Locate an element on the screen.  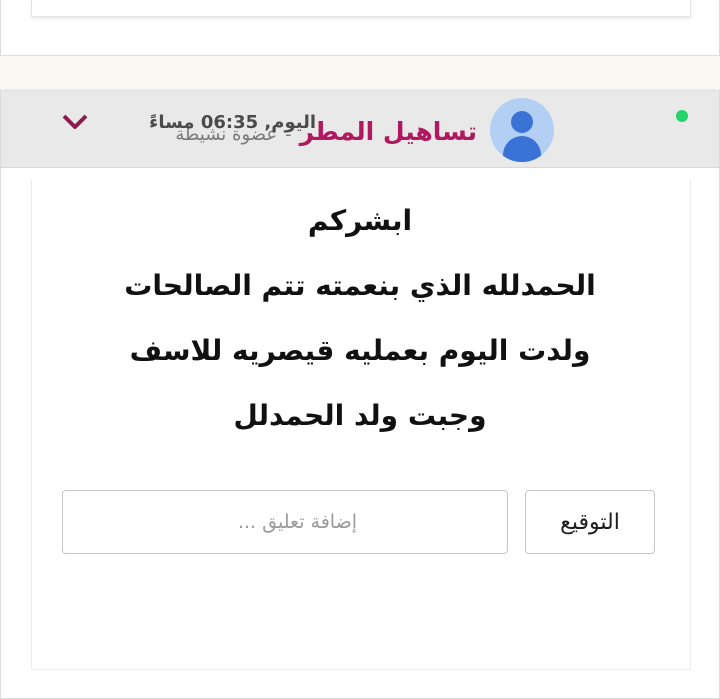
message-line: ولدت اليوم بعمليه قيصريه للاسف is located at coordinates (360, 350).